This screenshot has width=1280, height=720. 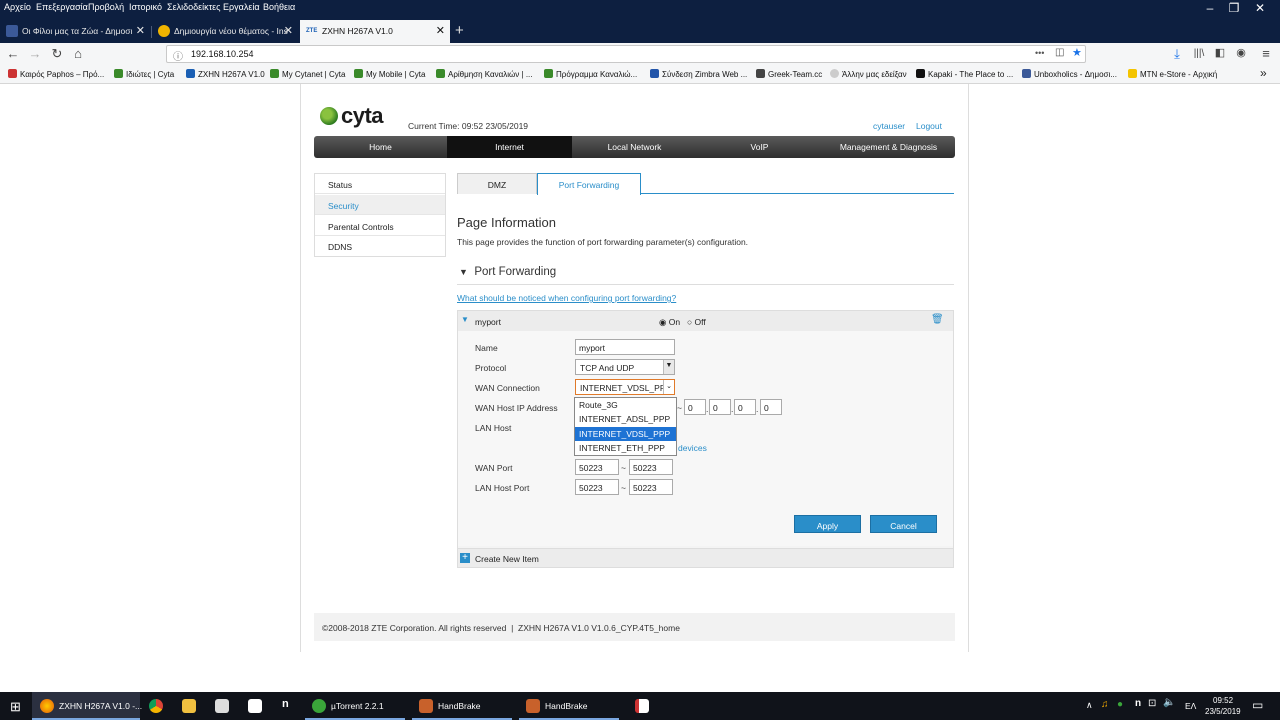 What do you see at coordinates (1138, 703) in the screenshot?
I see `tray-app-icon: n` at bounding box center [1138, 703].